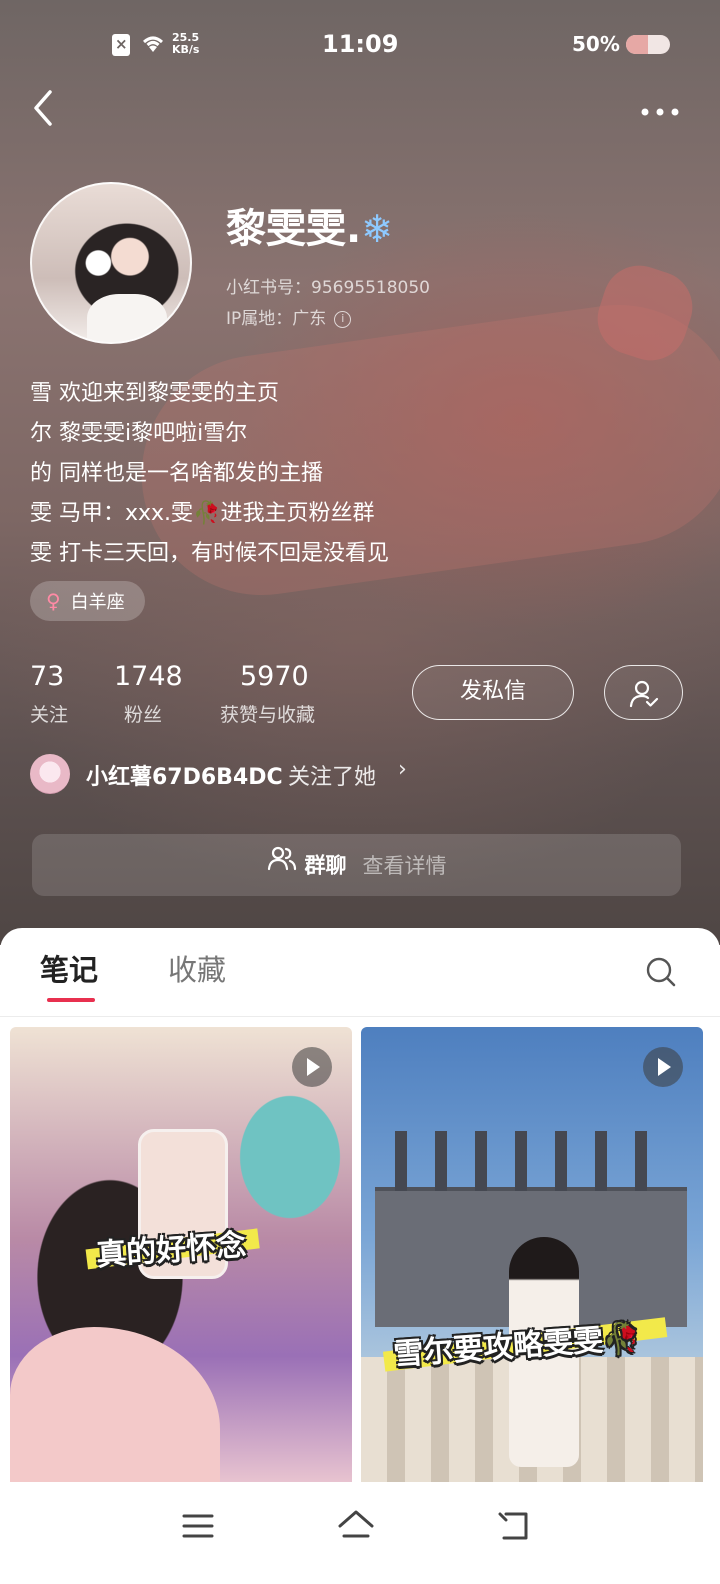  What do you see at coordinates (267, 693) in the screenshot?
I see `stat-likes: 5970 获赞与收藏` at bounding box center [267, 693].